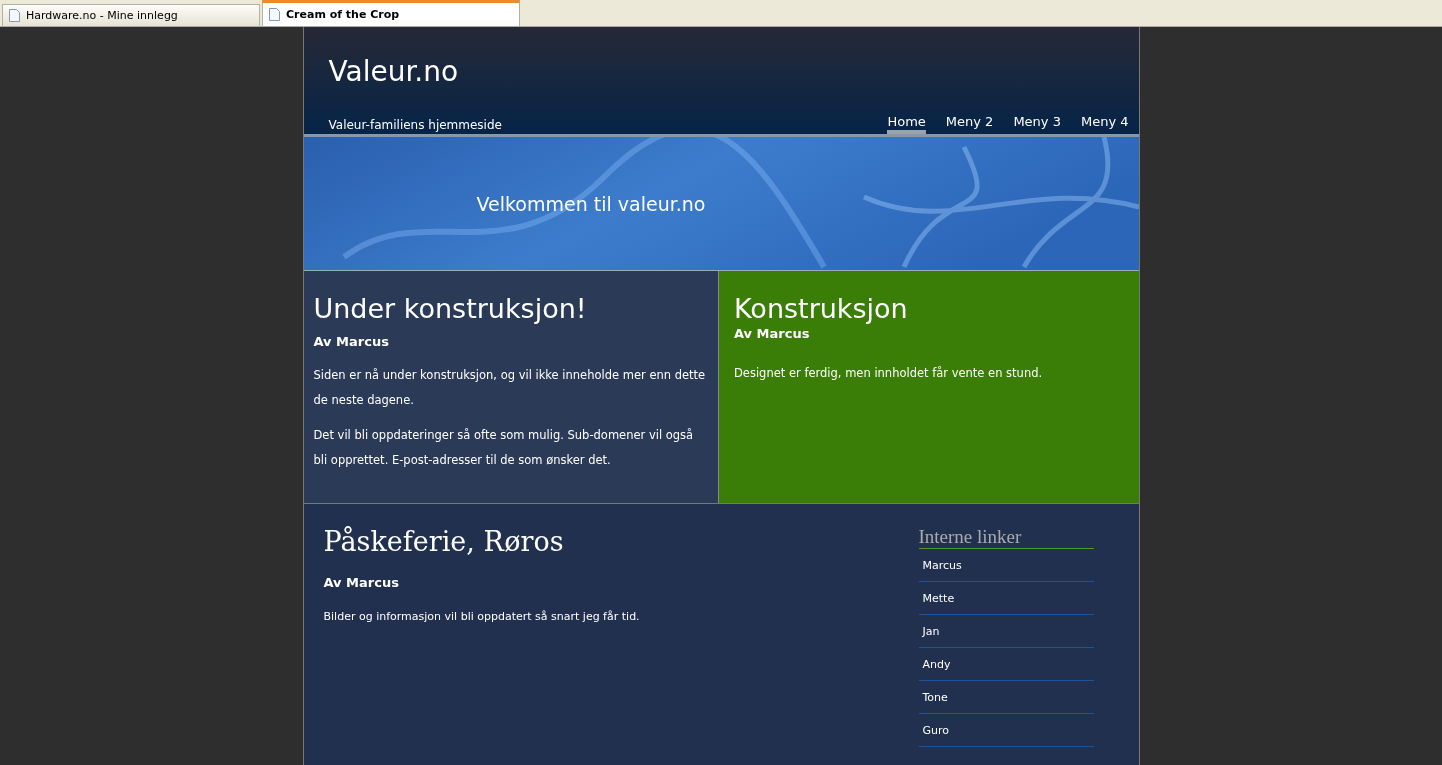  What do you see at coordinates (1104, 124) in the screenshot?
I see `nav-link: Meny 4` at bounding box center [1104, 124].